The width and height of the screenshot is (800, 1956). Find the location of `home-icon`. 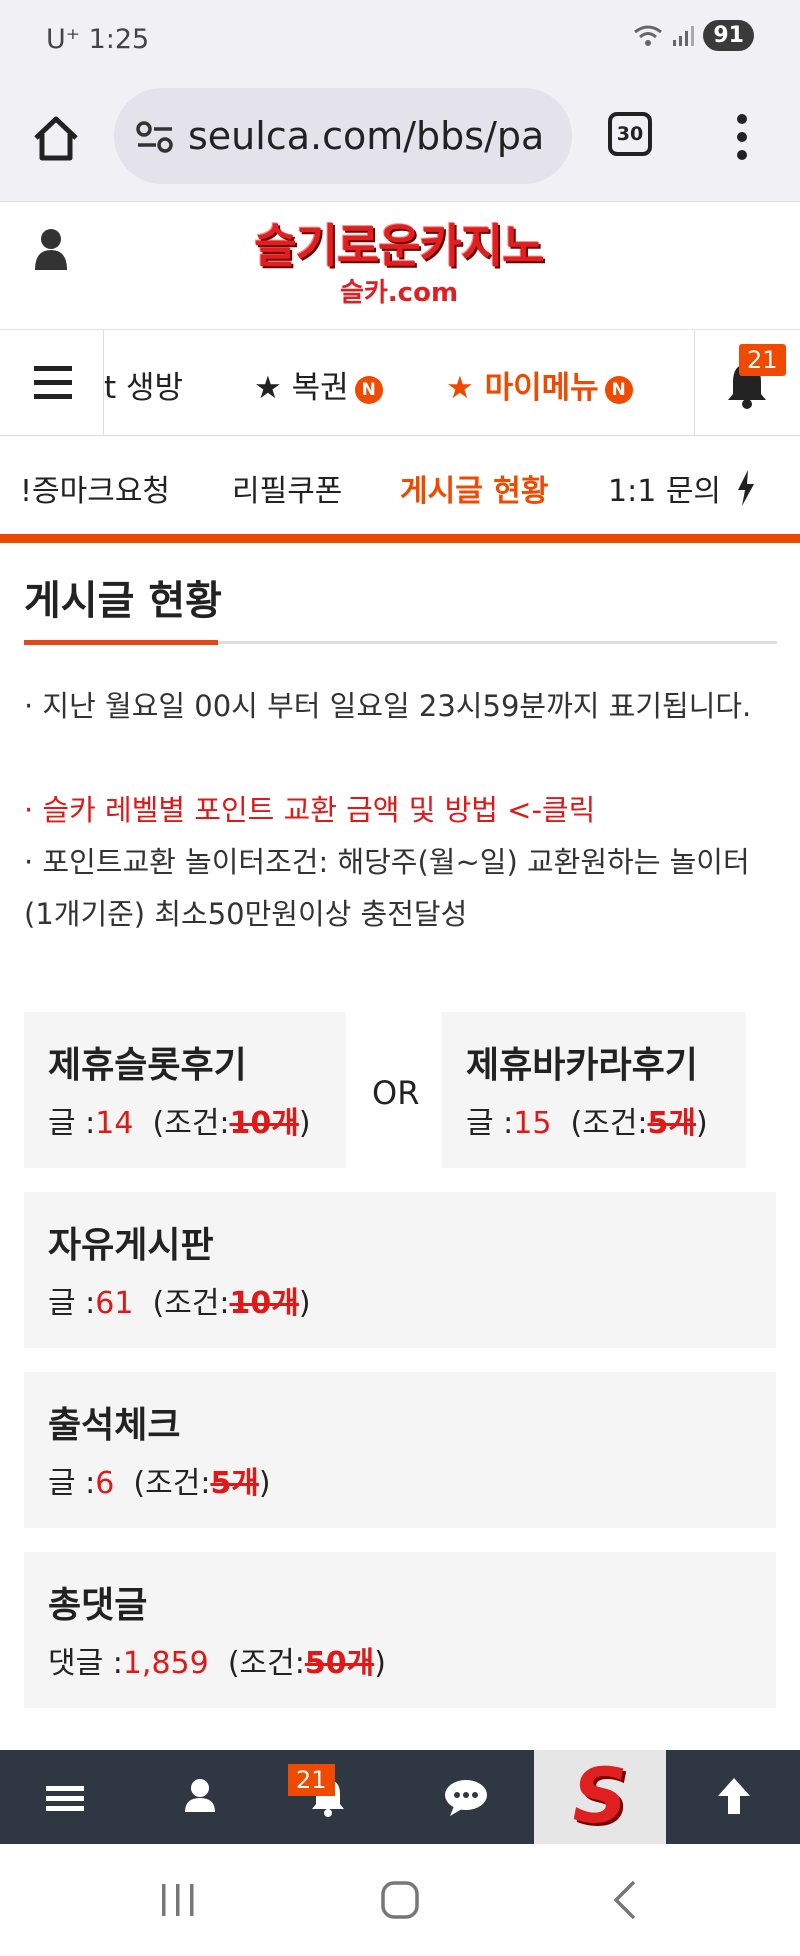

home-icon is located at coordinates (56, 138).